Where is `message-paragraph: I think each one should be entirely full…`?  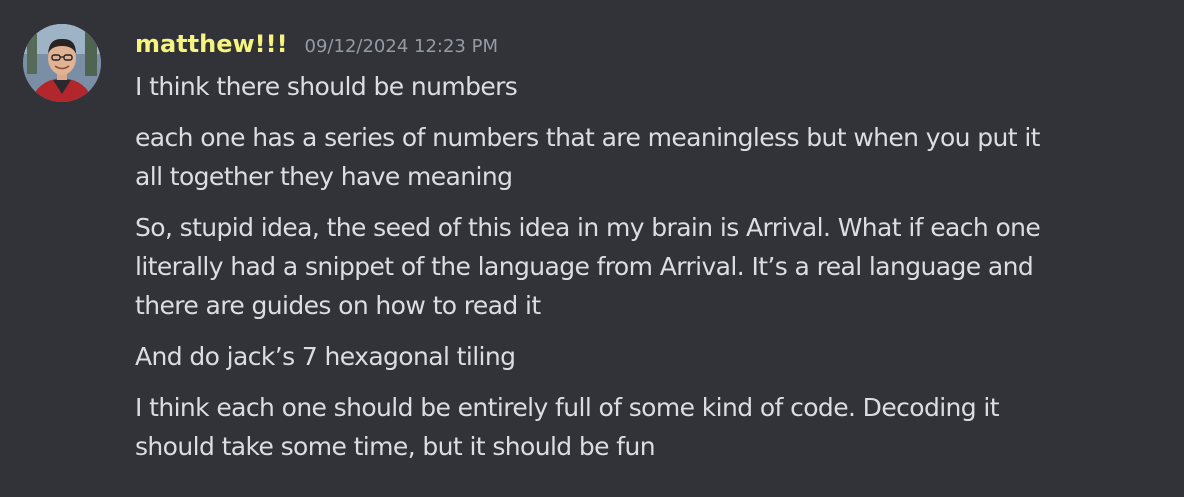 message-paragraph: I think each one should be entirely full… is located at coordinates (650, 427).